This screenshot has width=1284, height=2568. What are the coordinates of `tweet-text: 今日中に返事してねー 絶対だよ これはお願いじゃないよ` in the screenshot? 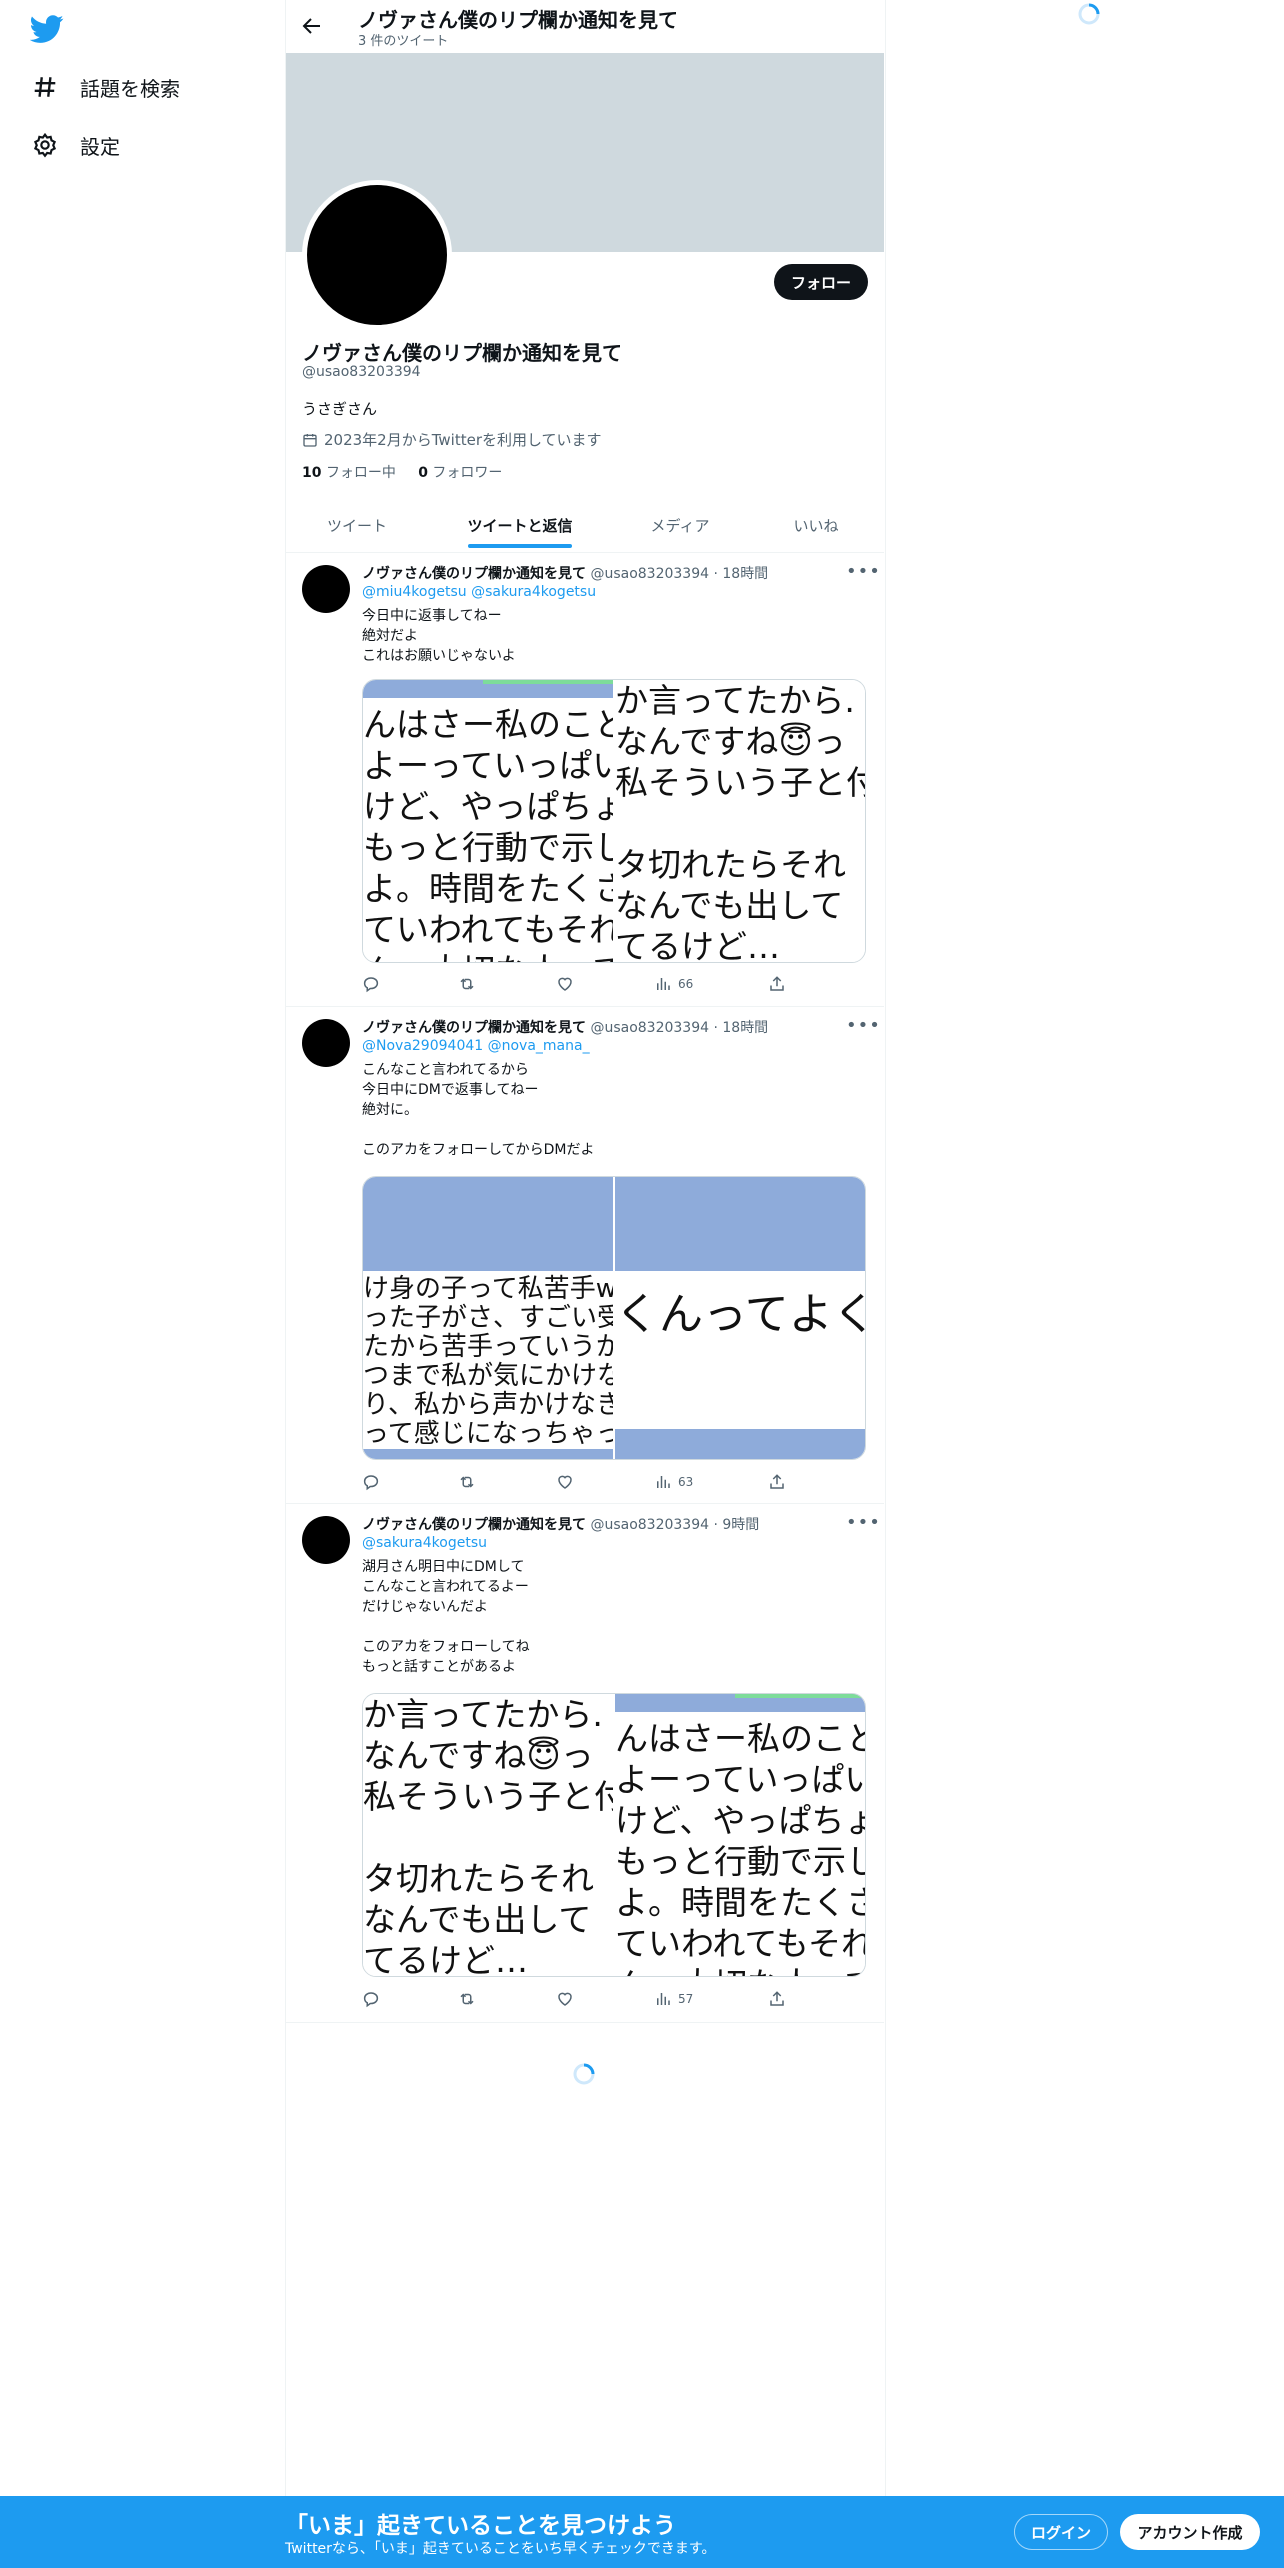 It's located at (439, 636).